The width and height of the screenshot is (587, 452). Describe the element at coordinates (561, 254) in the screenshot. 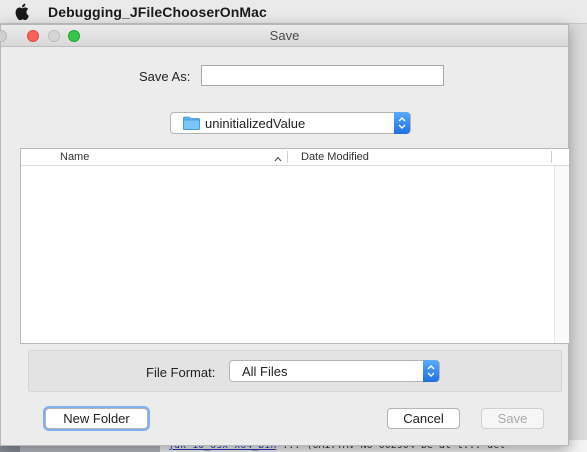

I see `vertical-scrollbar` at that location.